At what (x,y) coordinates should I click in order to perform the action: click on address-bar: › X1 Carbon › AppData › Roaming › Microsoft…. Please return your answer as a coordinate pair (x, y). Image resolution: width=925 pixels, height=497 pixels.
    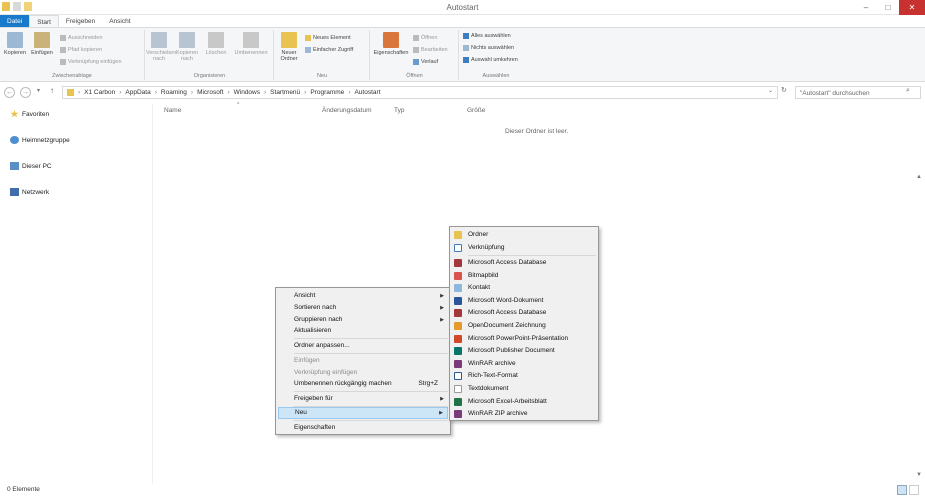
    Looking at the image, I should click on (420, 92).